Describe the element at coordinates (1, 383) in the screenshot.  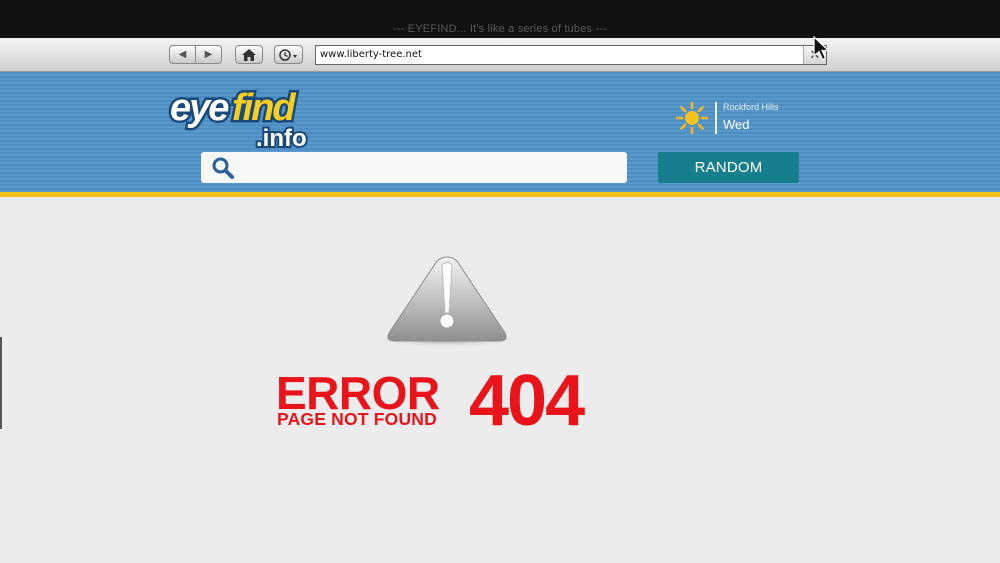
I see `left-edge-divider` at that location.